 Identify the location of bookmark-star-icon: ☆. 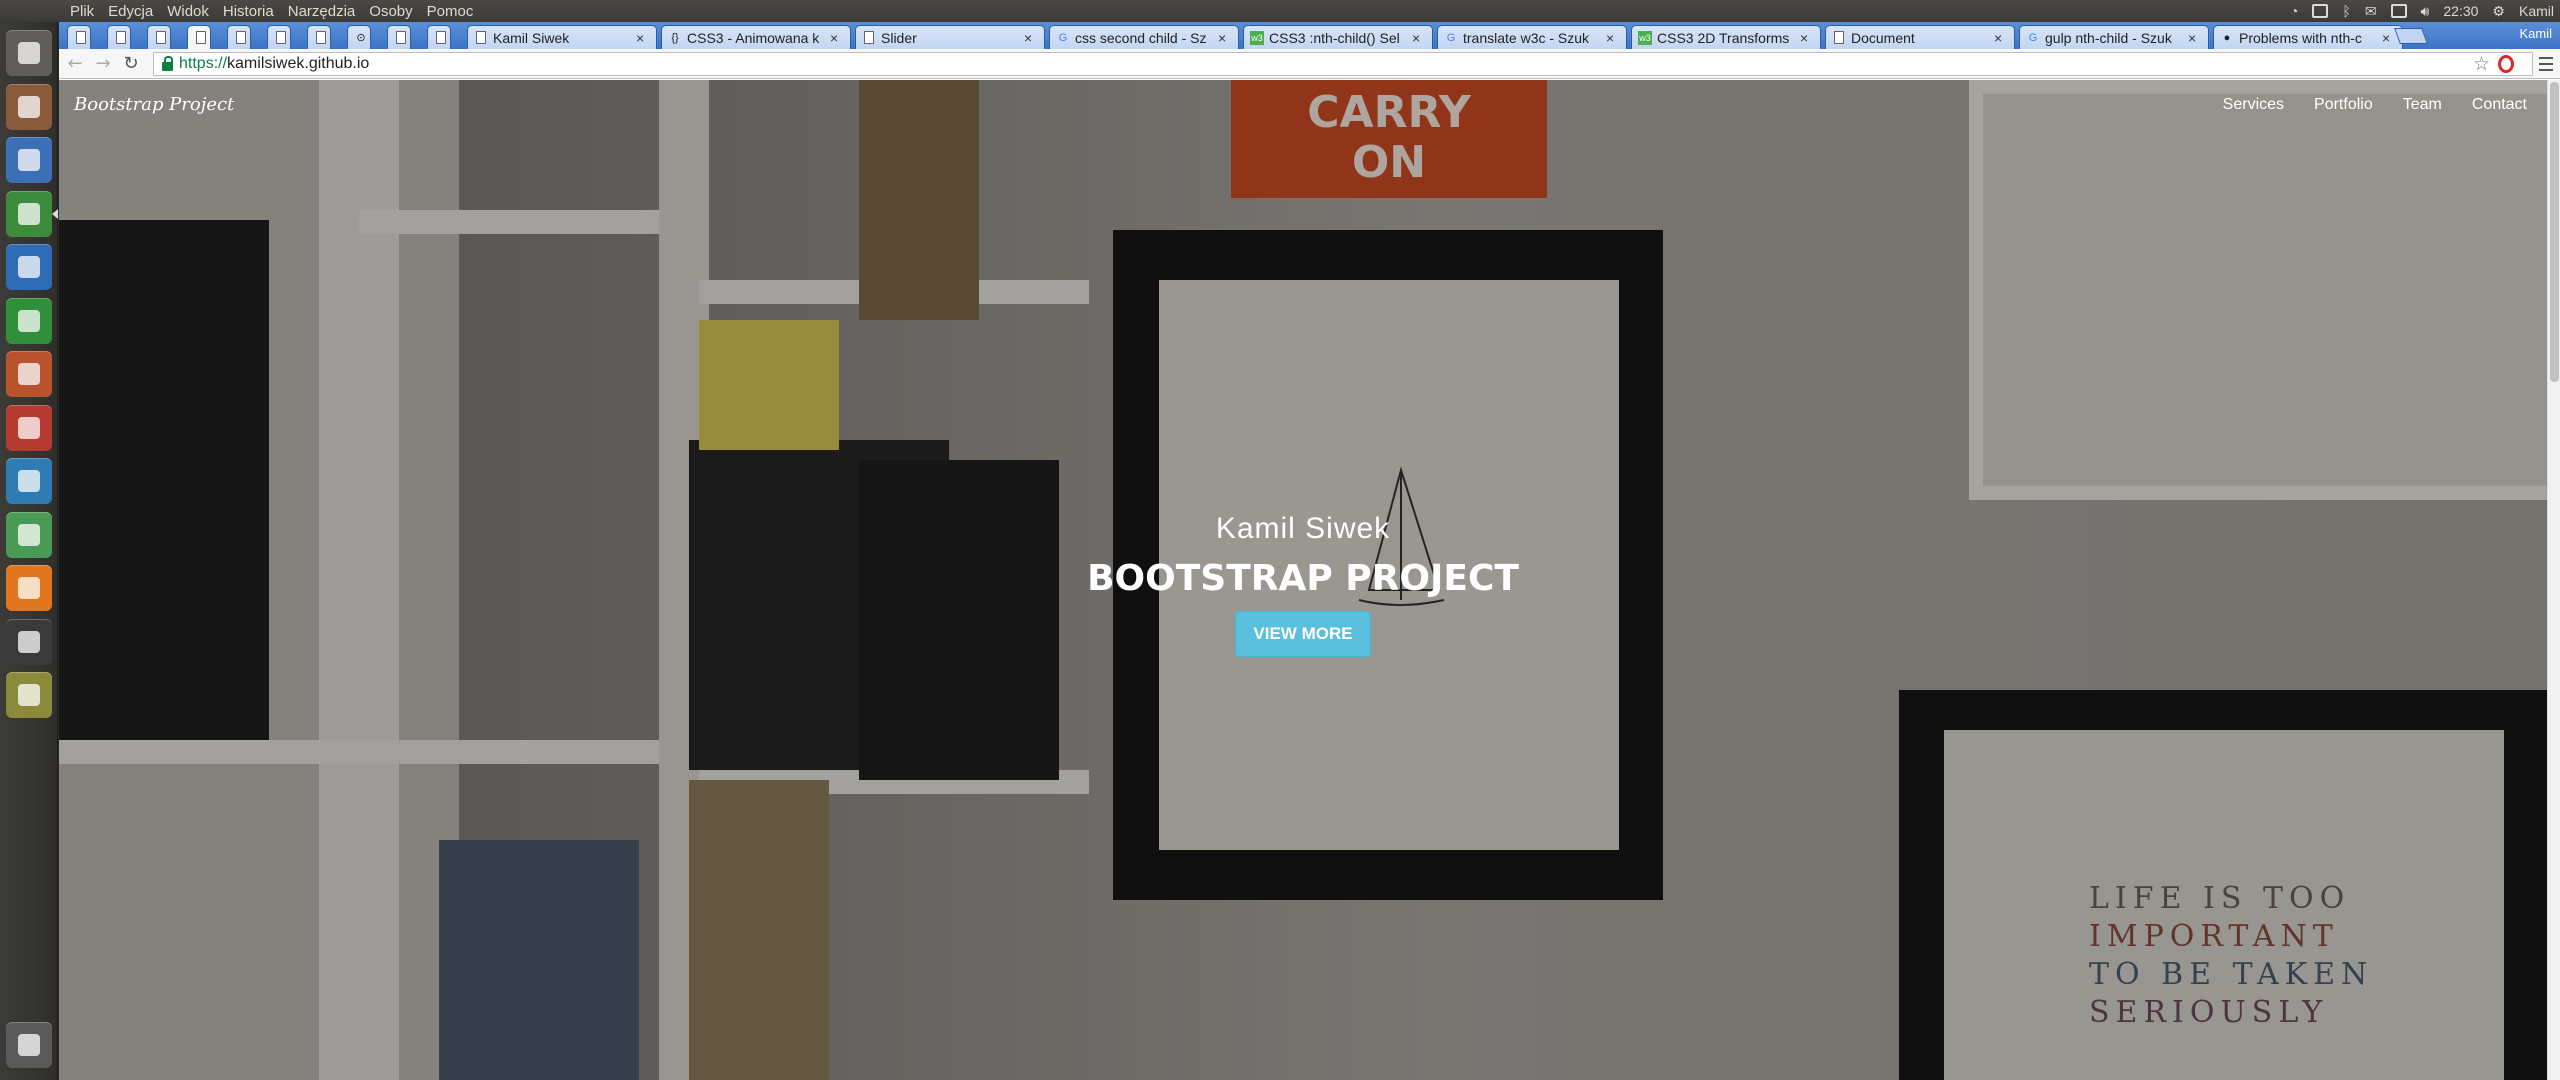
(2481, 64).